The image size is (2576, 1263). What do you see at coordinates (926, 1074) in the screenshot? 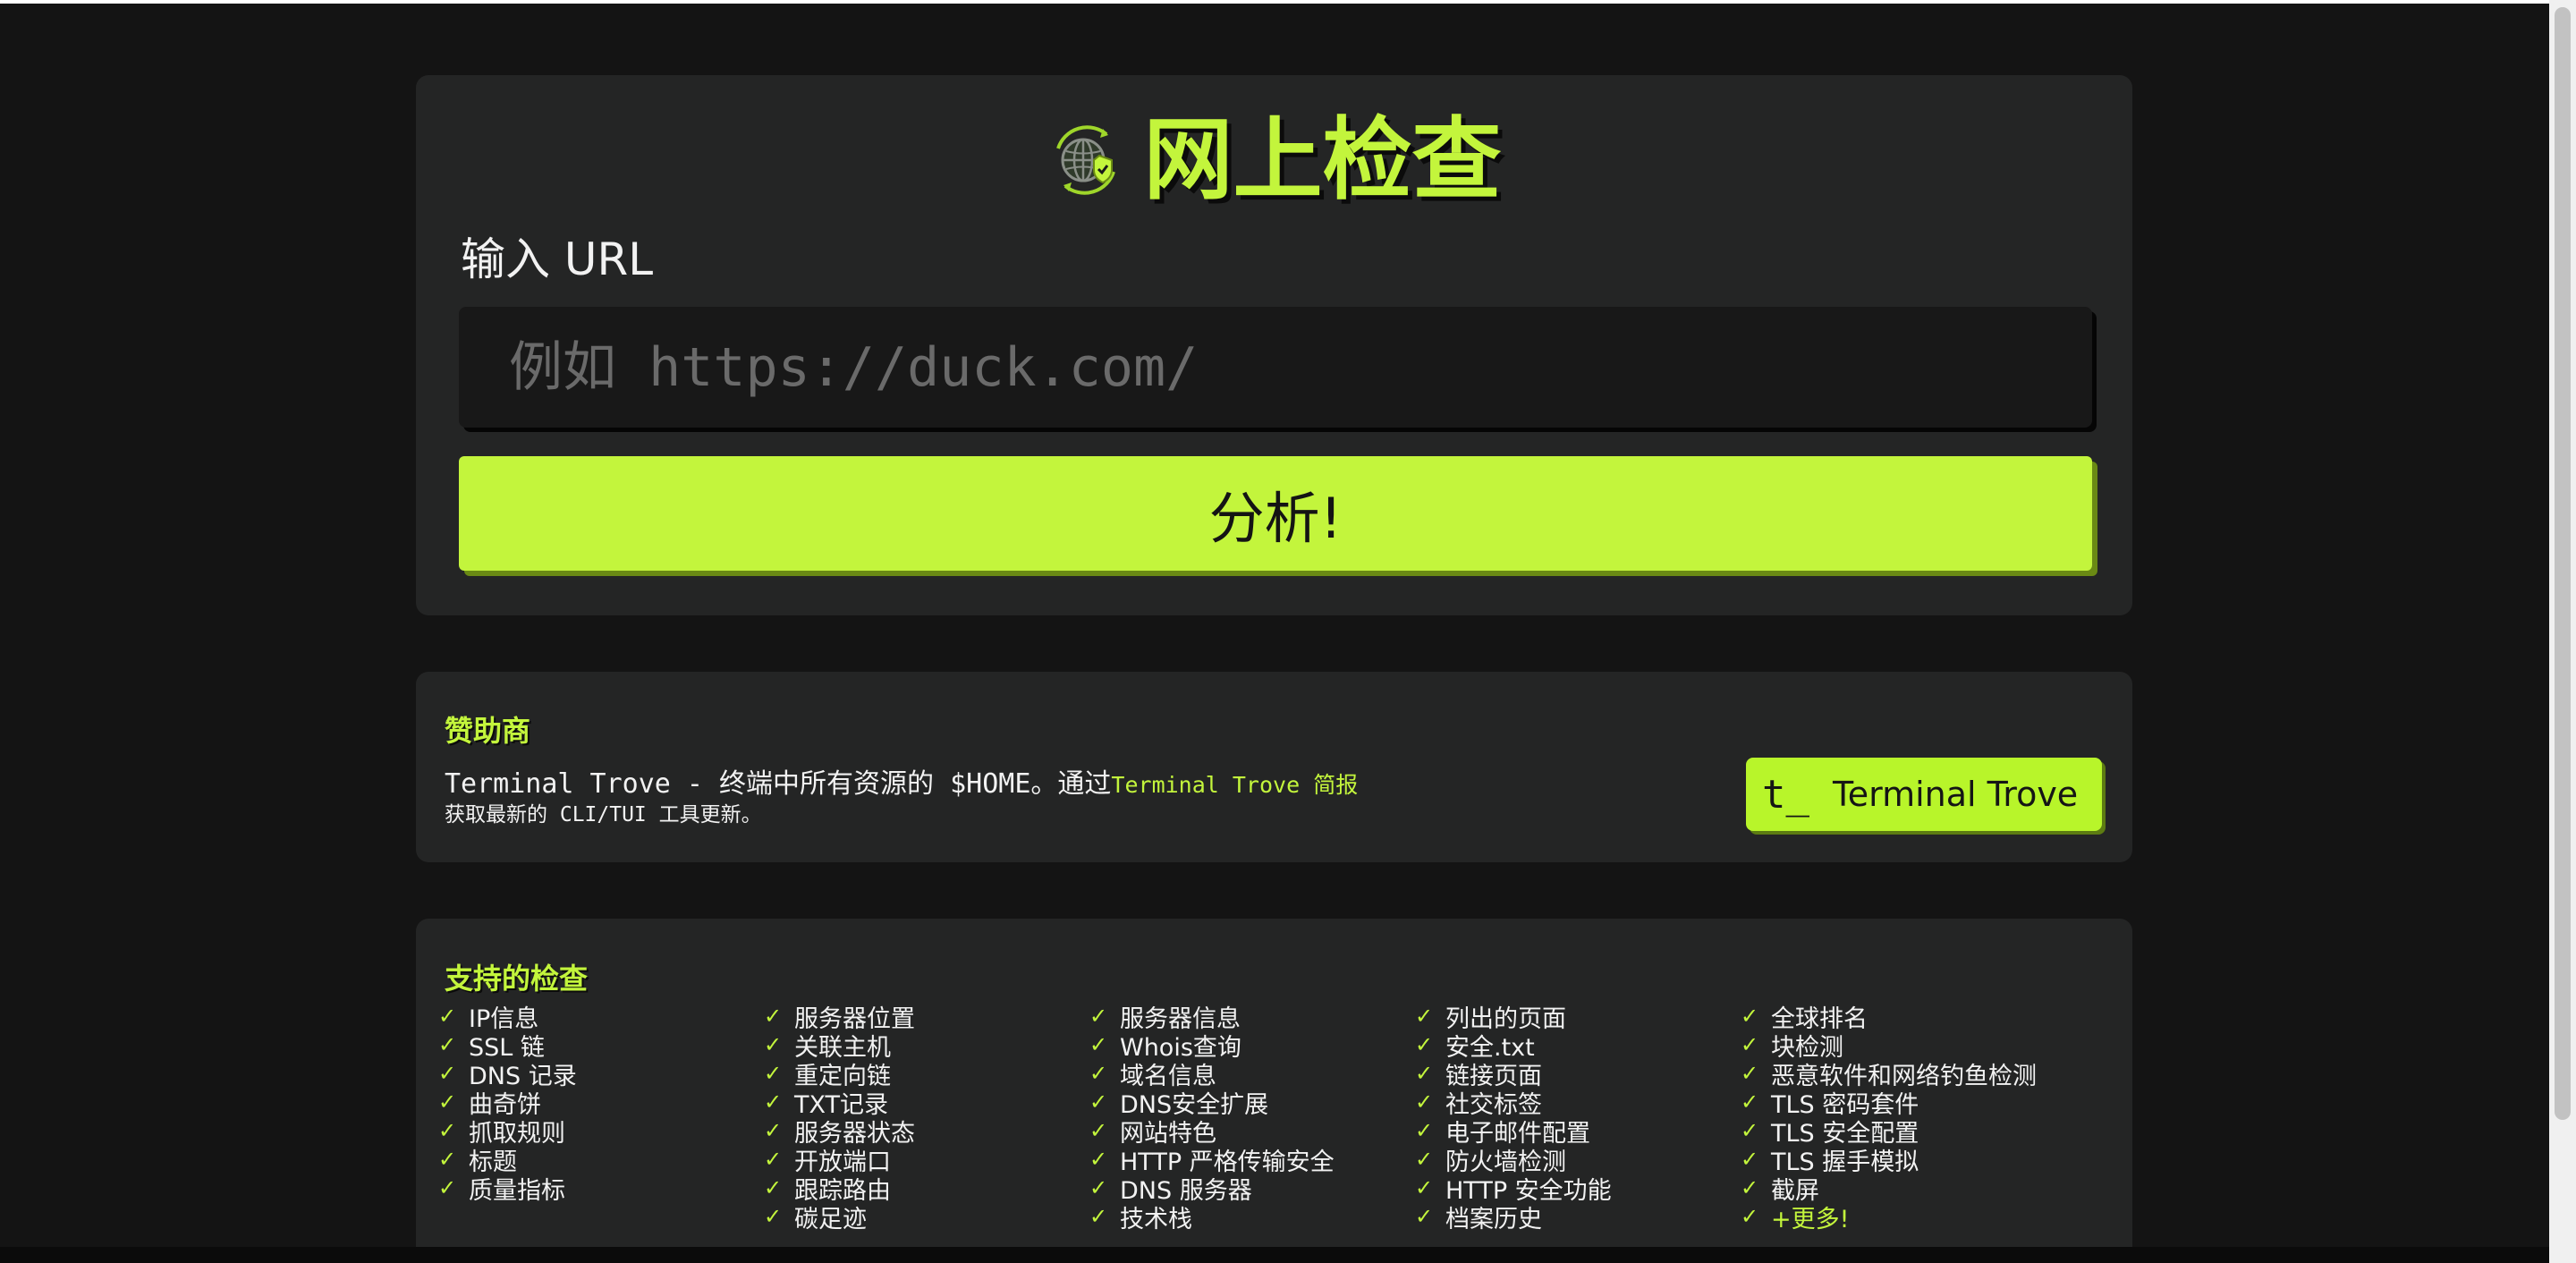
I see `check-item: ✓ 重定向链` at bounding box center [926, 1074].